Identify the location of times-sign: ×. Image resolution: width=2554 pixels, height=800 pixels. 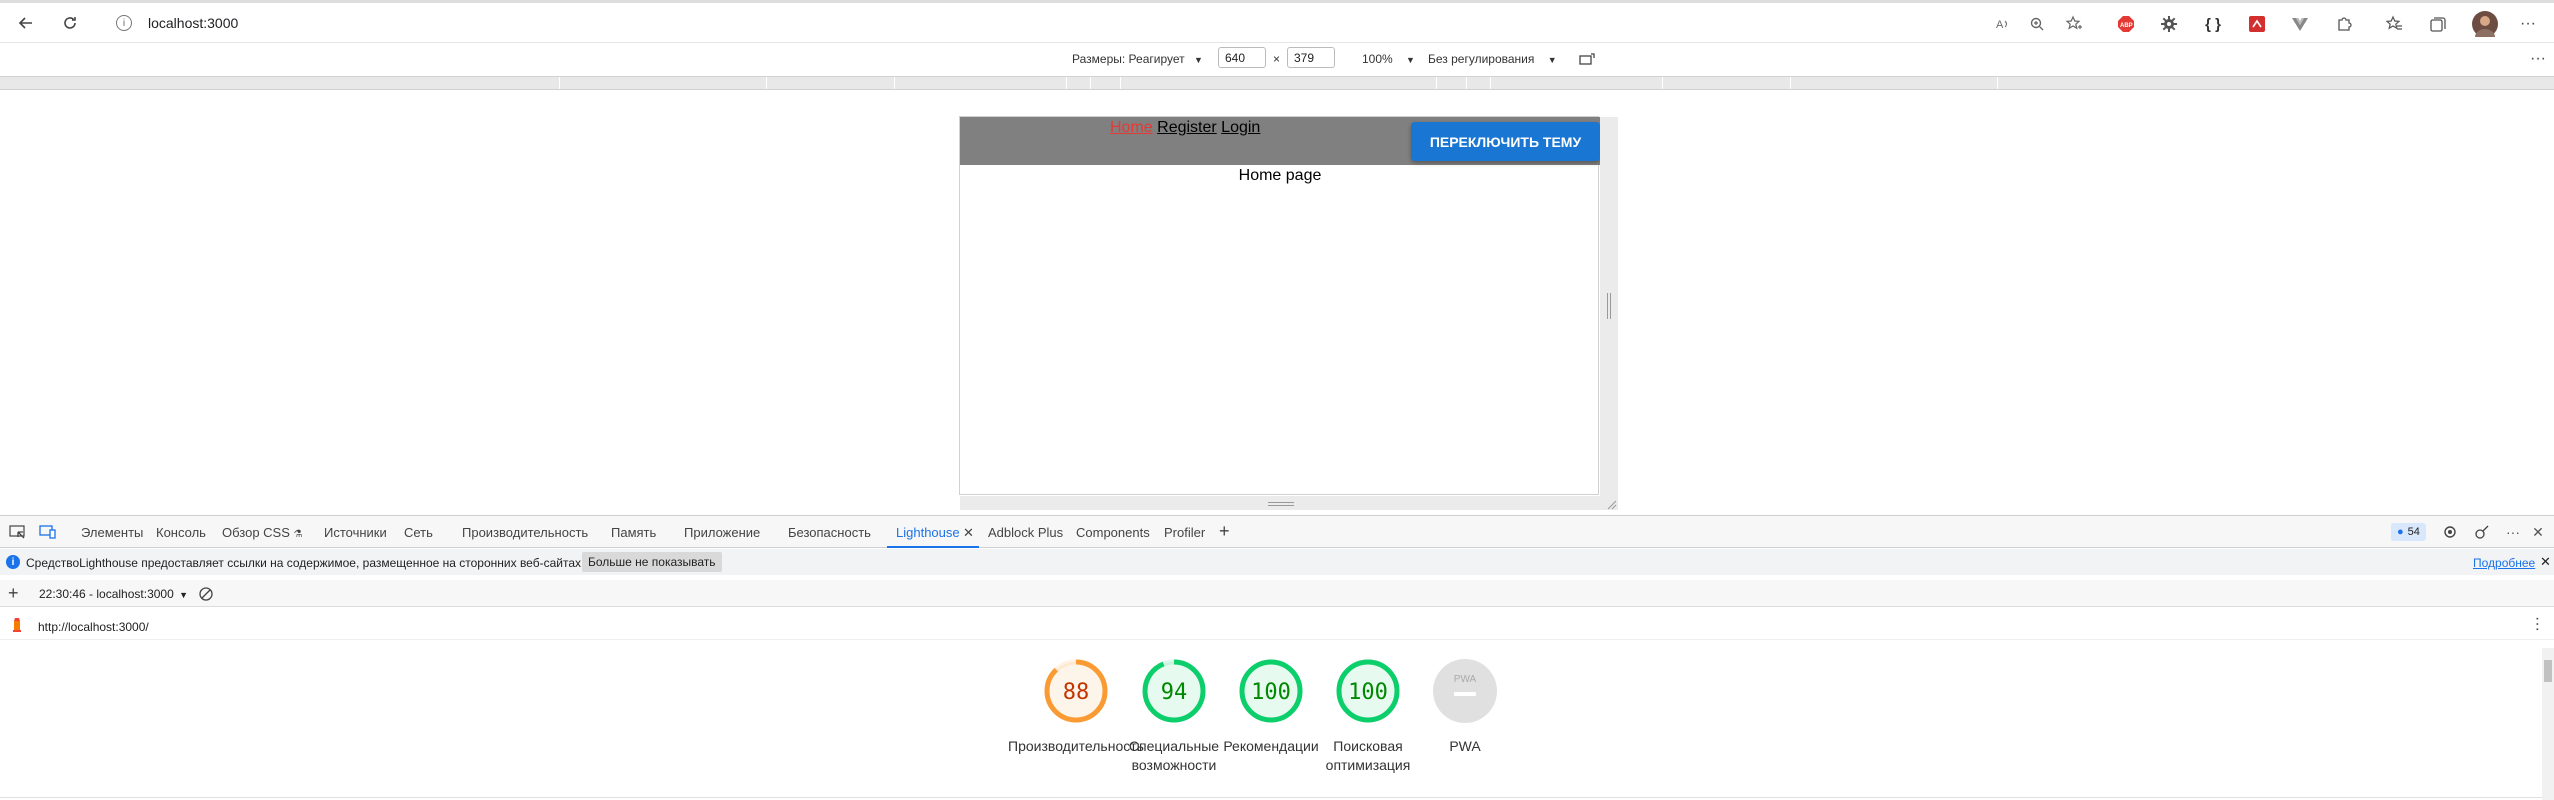
(1277, 59).